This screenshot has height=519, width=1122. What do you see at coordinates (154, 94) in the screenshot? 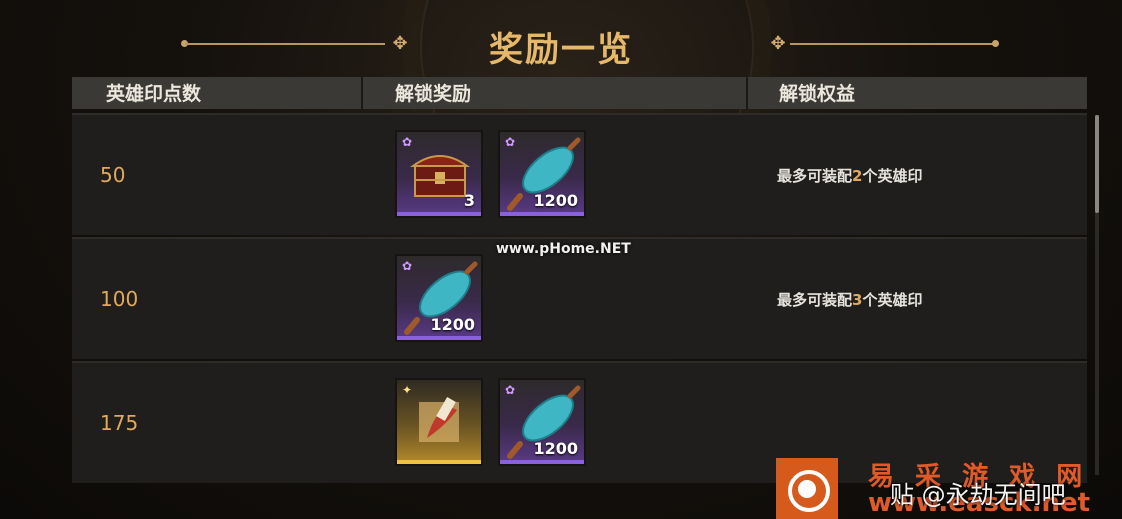
I see `header-points: 英雄印点数` at bounding box center [154, 94].